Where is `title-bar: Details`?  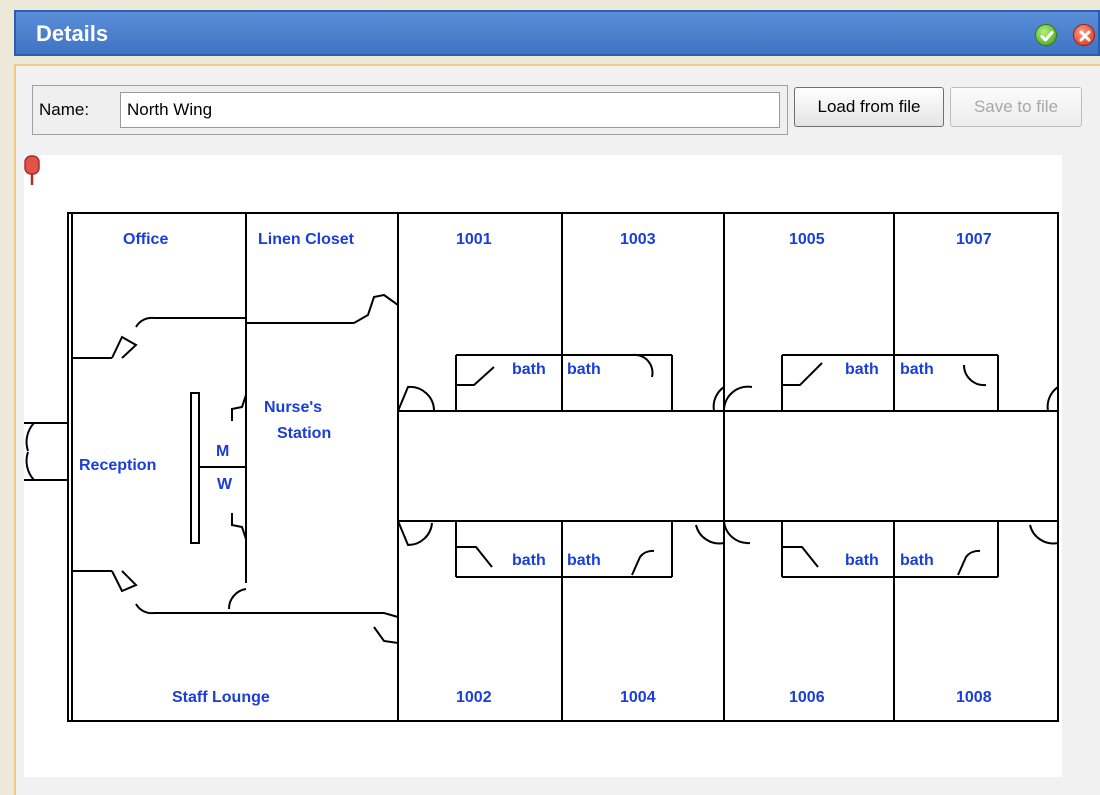 title-bar: Details is located at coordinates (557, 33).